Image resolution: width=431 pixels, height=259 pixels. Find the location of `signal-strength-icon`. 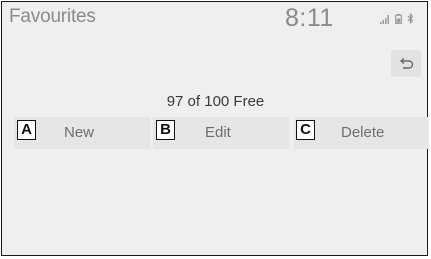

signal-strength-icon is located at coordinates (384, 19).